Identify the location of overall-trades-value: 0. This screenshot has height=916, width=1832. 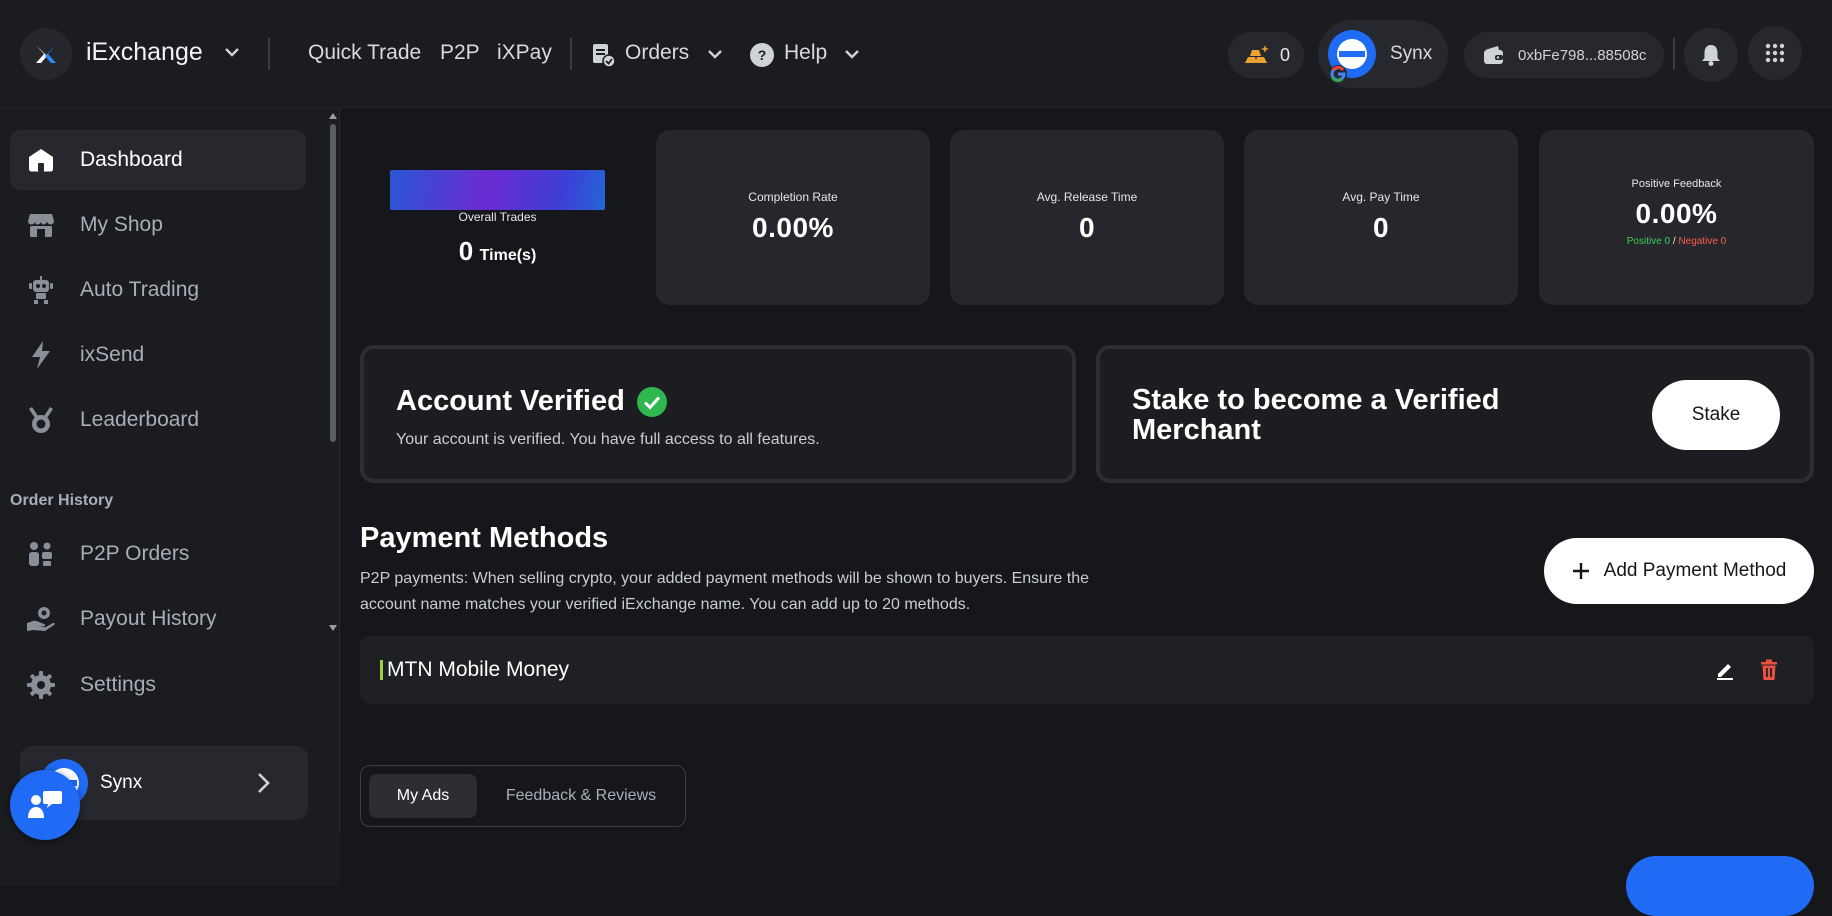
(466, 251).